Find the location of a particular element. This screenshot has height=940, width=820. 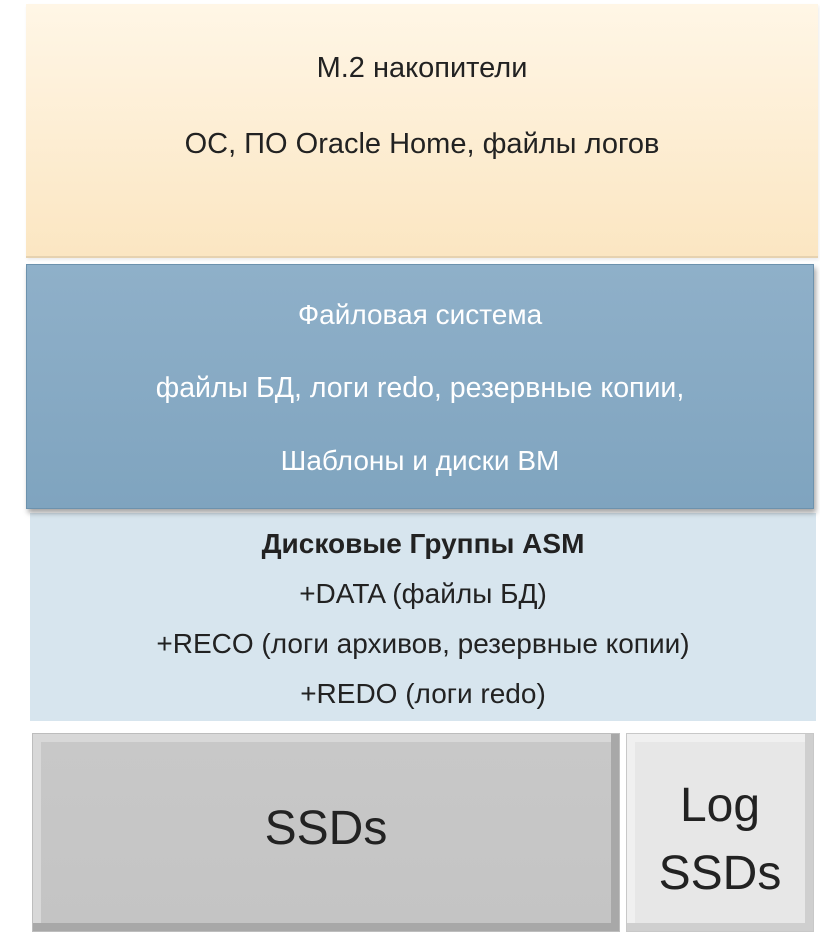

log-ssd-label-line-2: SSDs is located at coordinates (720, 873).